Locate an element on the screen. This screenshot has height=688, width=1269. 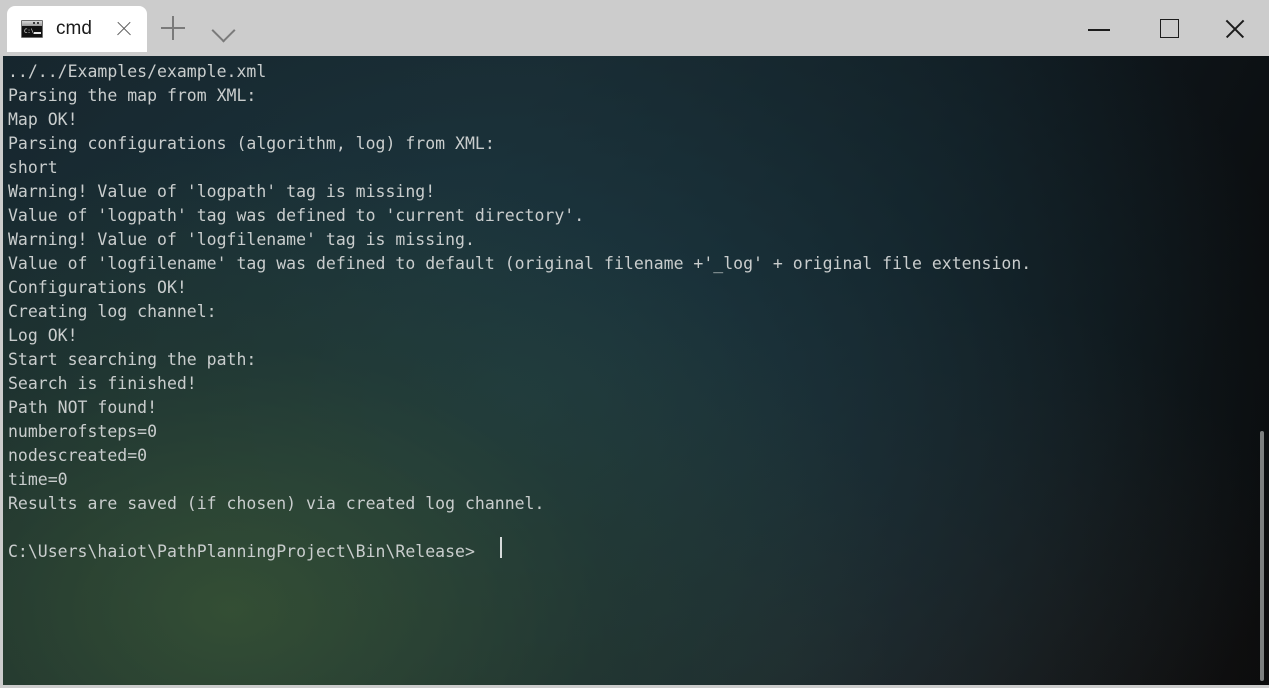
console-icon: C:\ is located at coordinates (32, 29).